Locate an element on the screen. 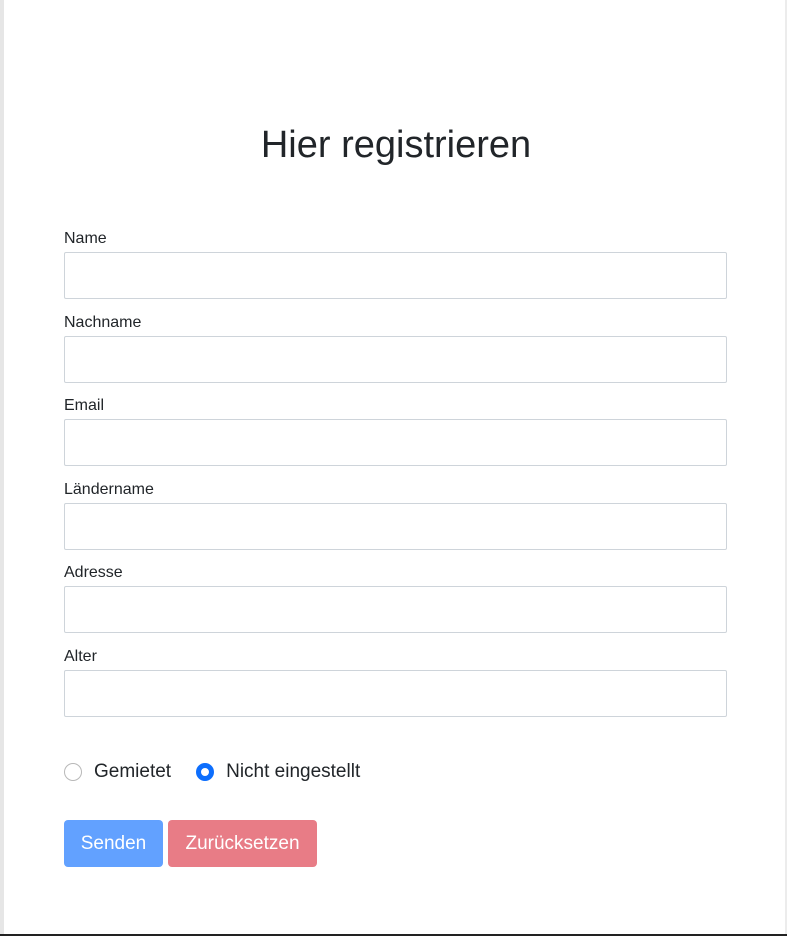  name-label: Name is located at coordinates (85, 238).